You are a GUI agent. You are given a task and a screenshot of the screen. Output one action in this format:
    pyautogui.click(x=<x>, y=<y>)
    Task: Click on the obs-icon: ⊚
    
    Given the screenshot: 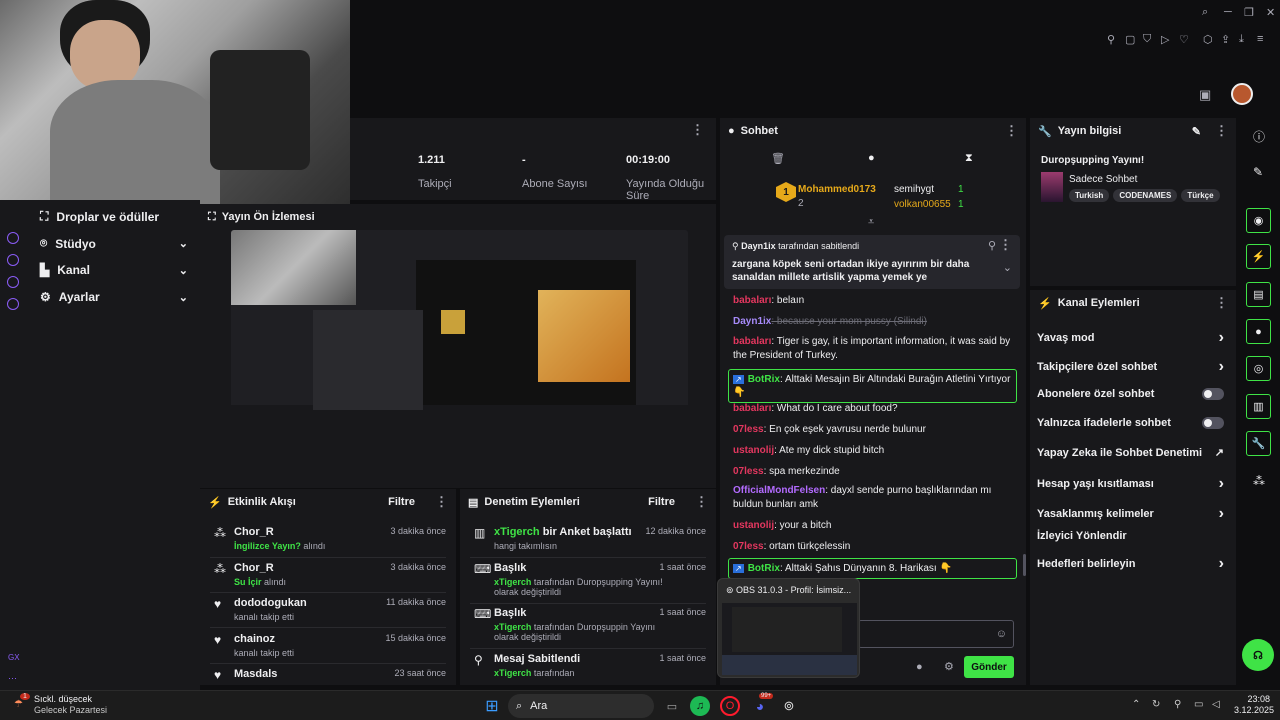 What is the action you would take?
    pyautogui.click(x=789, y=706)
    